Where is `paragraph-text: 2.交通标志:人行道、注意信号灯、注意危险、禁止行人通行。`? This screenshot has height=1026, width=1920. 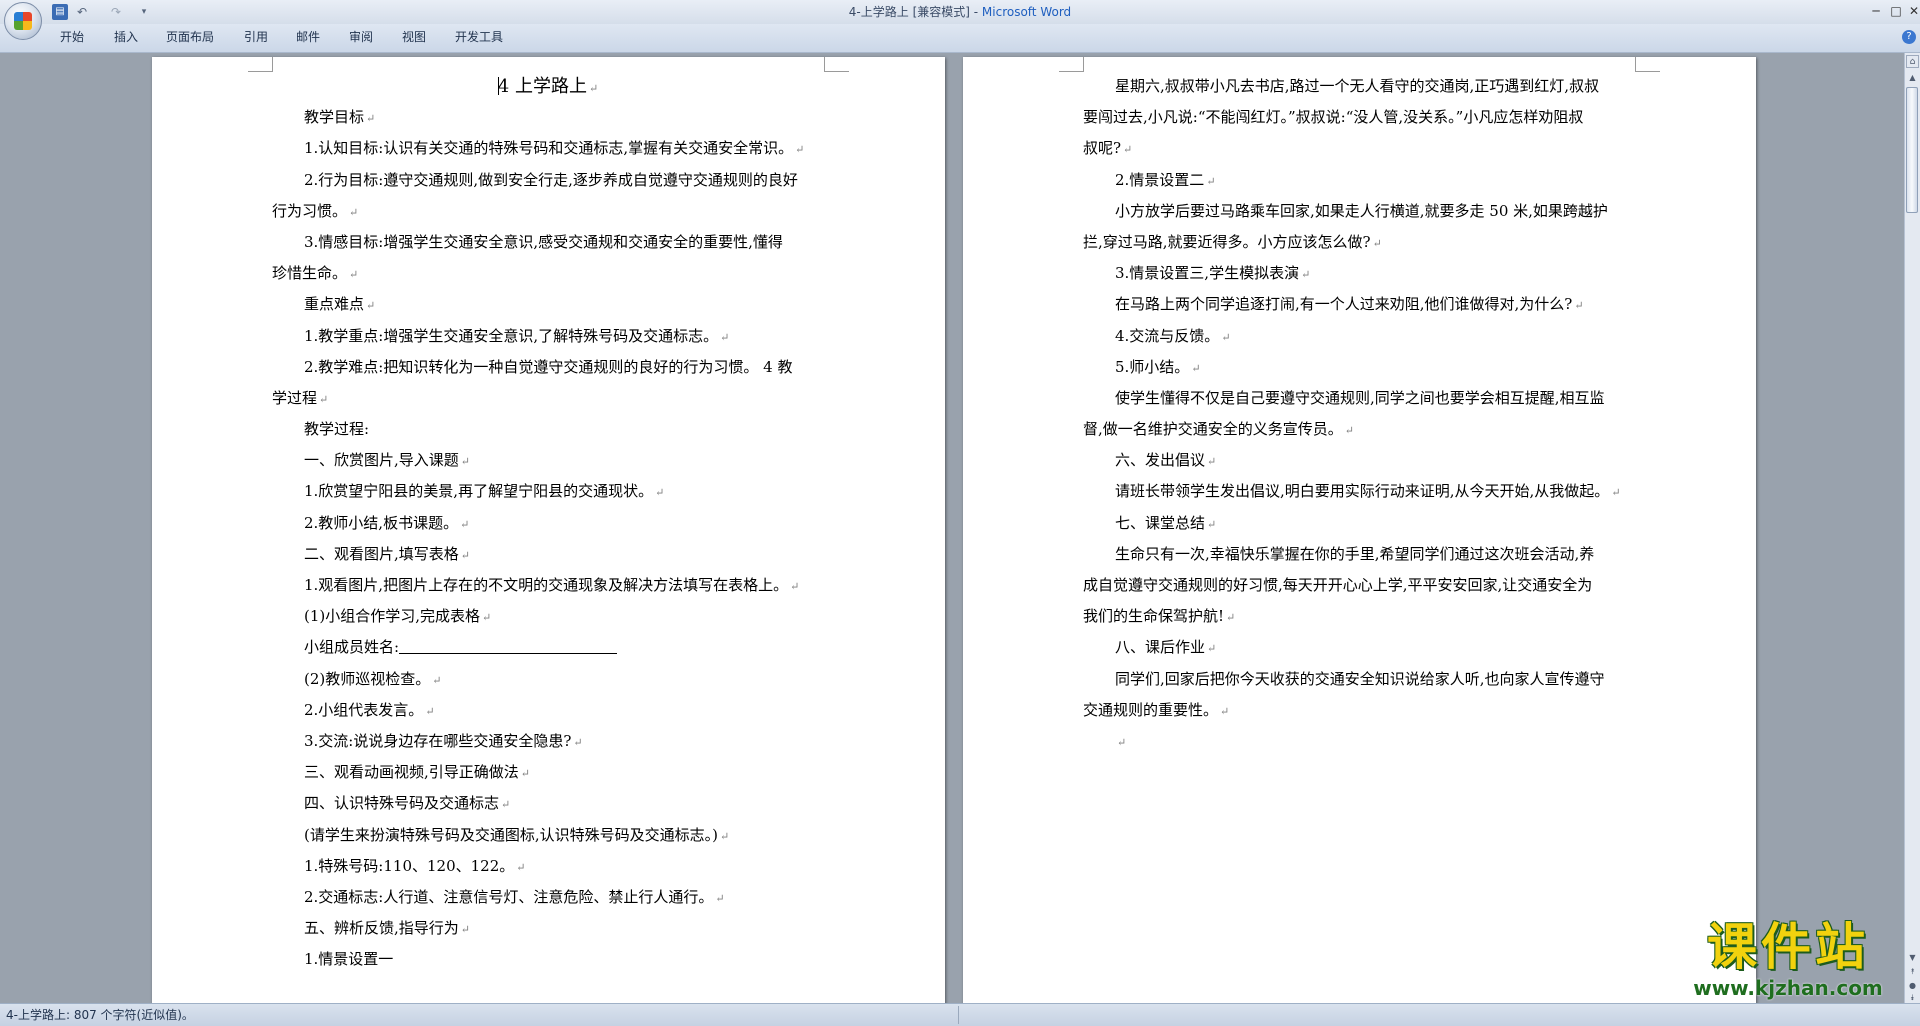
paragraph-text: 2.交通标志:人行道、注意信号灯、注意危险、禁止行人通行。 is located at coordinates (509, 896).